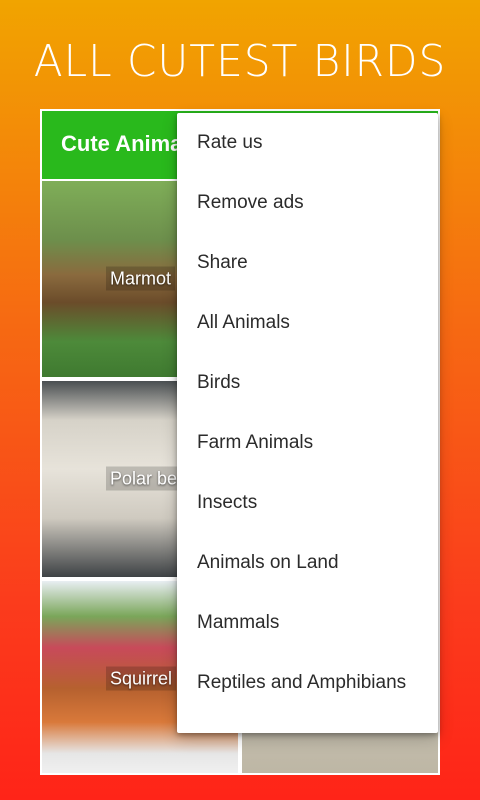 The image size is (480, 800). I want to click on menu-item-all-animals: All Animals, so click(307, 323).